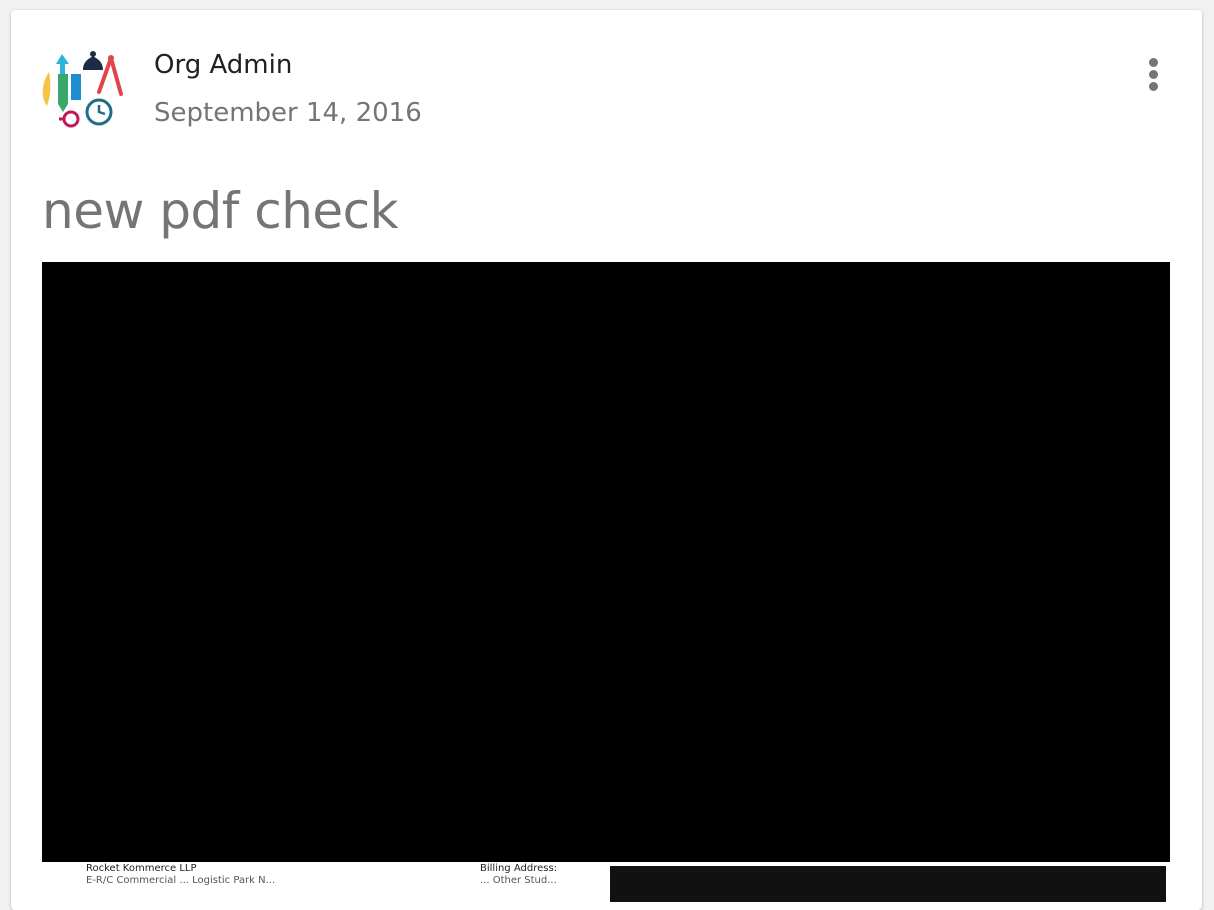 This screenshot has width=1214, height=910. What do you see at coordinates (141, 868) in the screenshot?
I see `pdf-seller-name: Rocket Kommerce LLP` at bounding box center [141, 868].